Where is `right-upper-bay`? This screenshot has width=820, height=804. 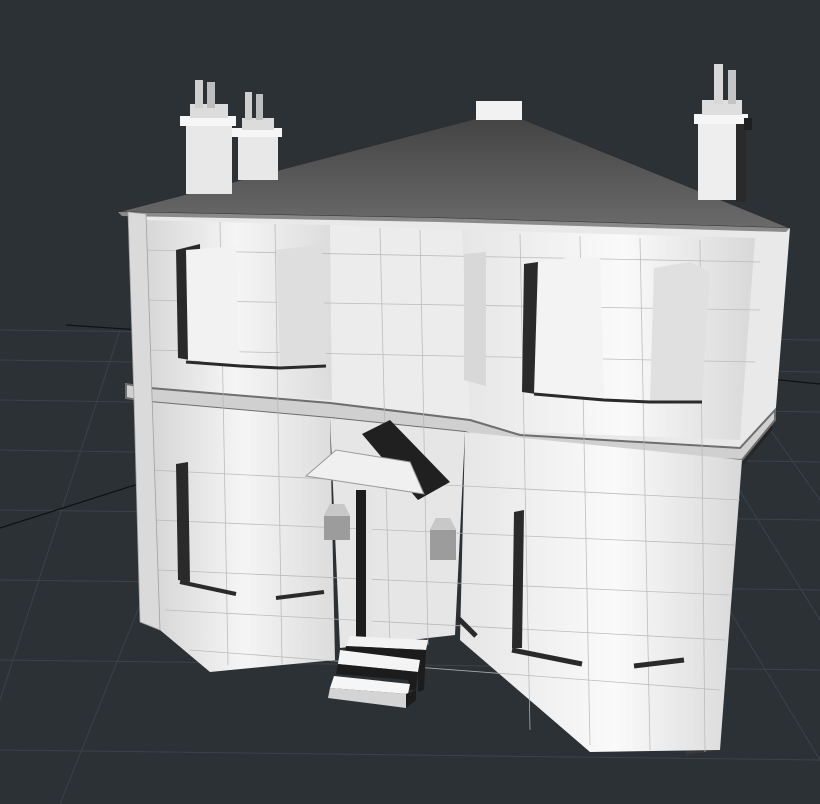 right-upper-bay is located at coordinates (608, 335).